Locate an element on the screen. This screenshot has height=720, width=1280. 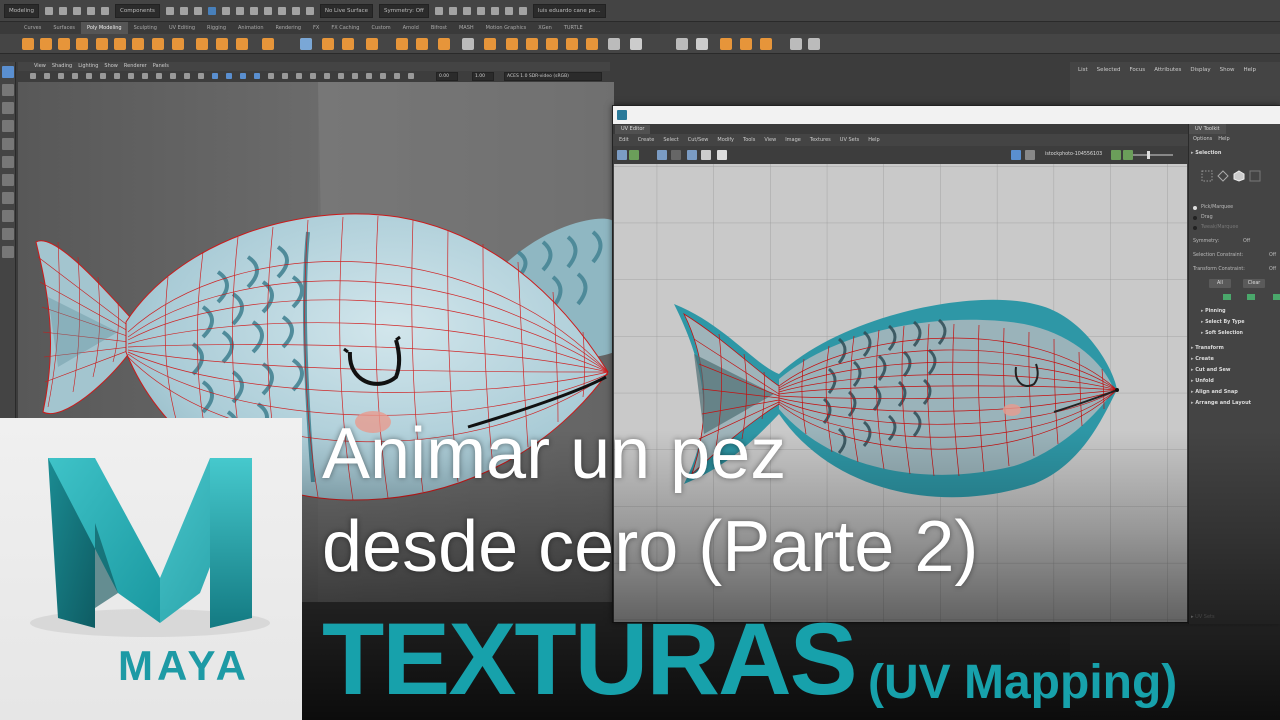
uv-menu-modify: Modify is located at coordinates (725, 140).